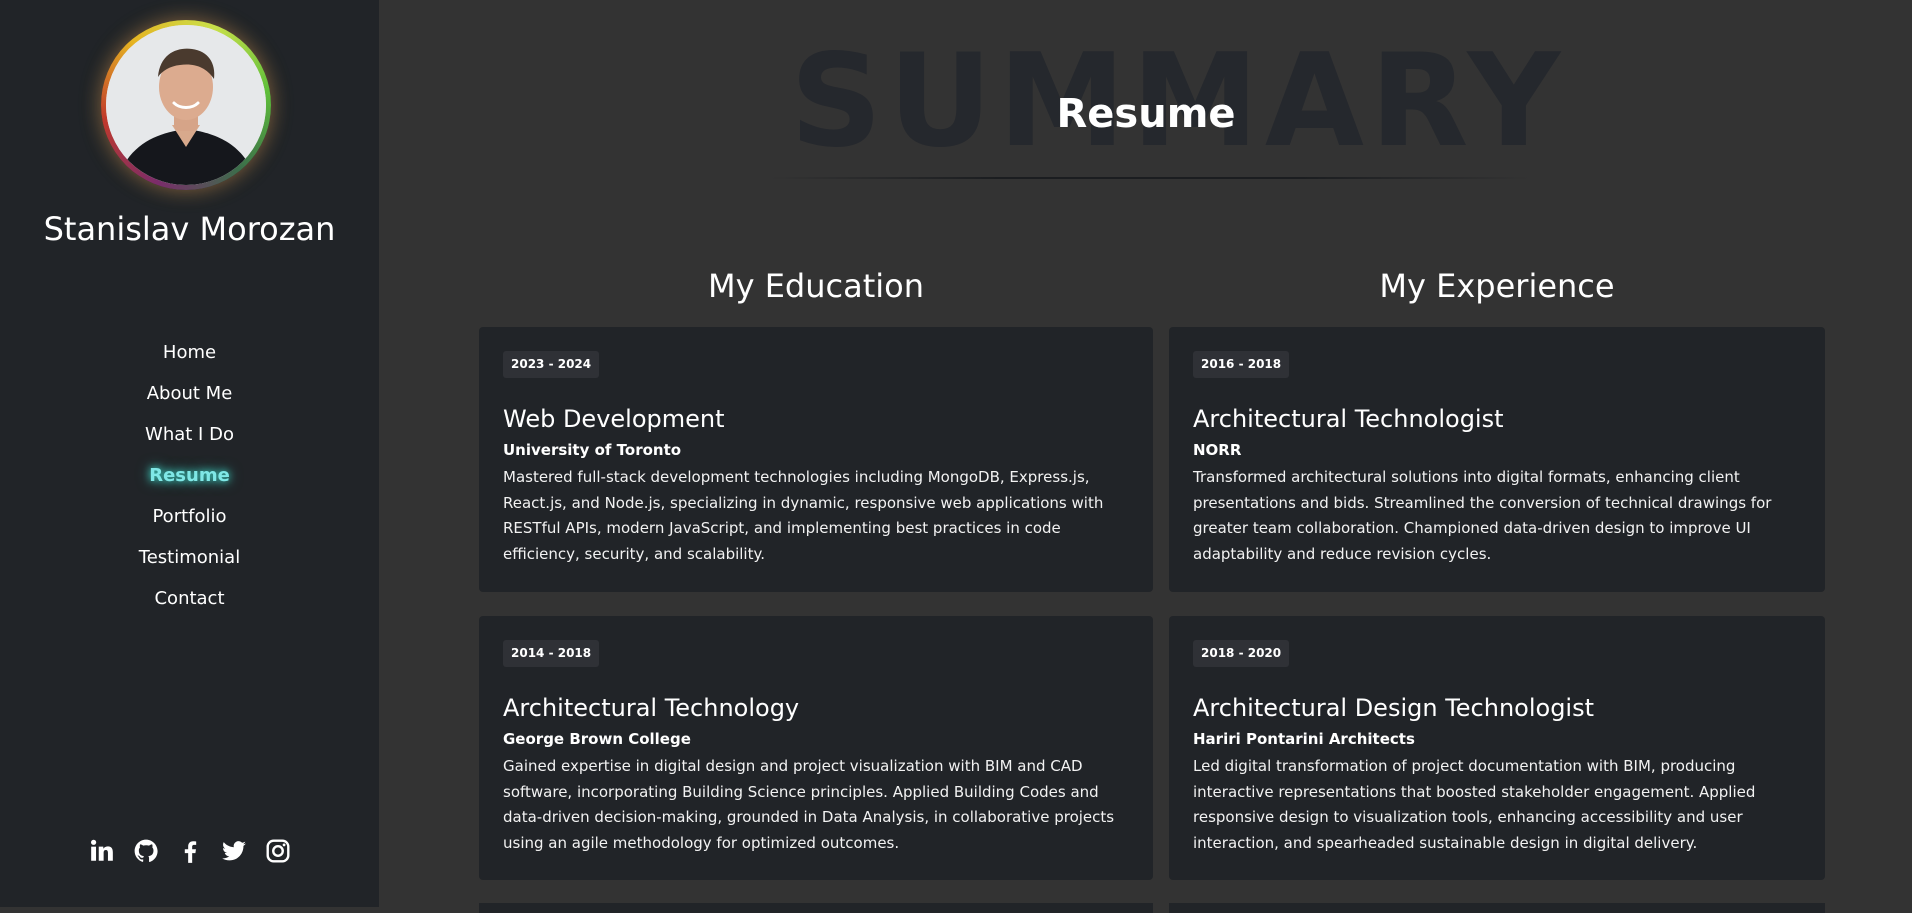  I want to click on card-title: Architectural Technologist, so click(1348, 419).